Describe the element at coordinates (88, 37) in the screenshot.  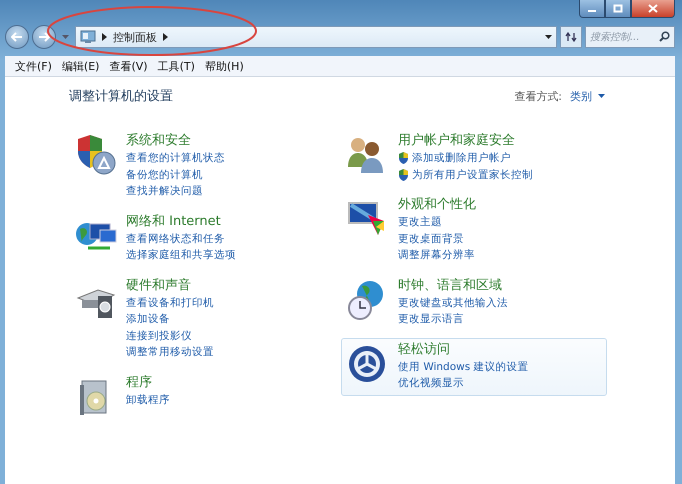
I see `control-panel-icon` at that location.